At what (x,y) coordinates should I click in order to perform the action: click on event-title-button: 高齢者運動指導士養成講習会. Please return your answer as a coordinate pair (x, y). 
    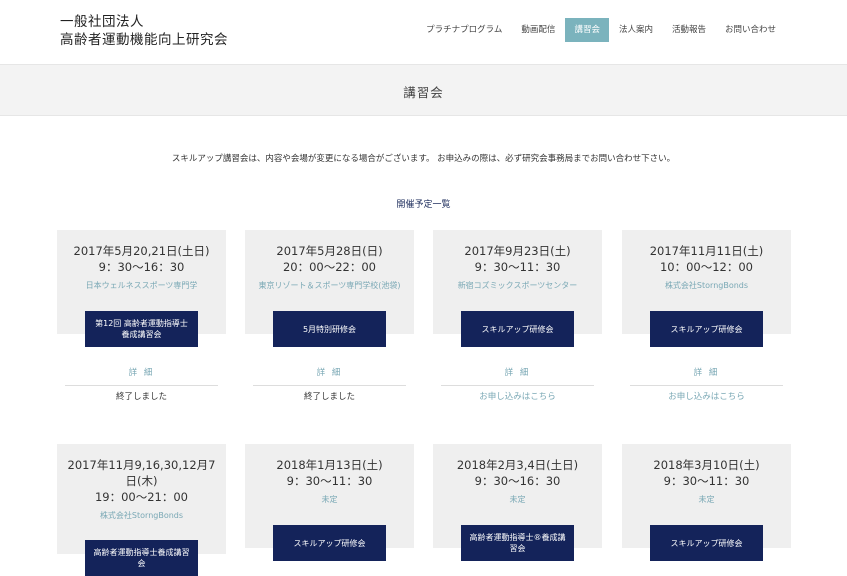
    Looking at the image, I should click on (141, 558).